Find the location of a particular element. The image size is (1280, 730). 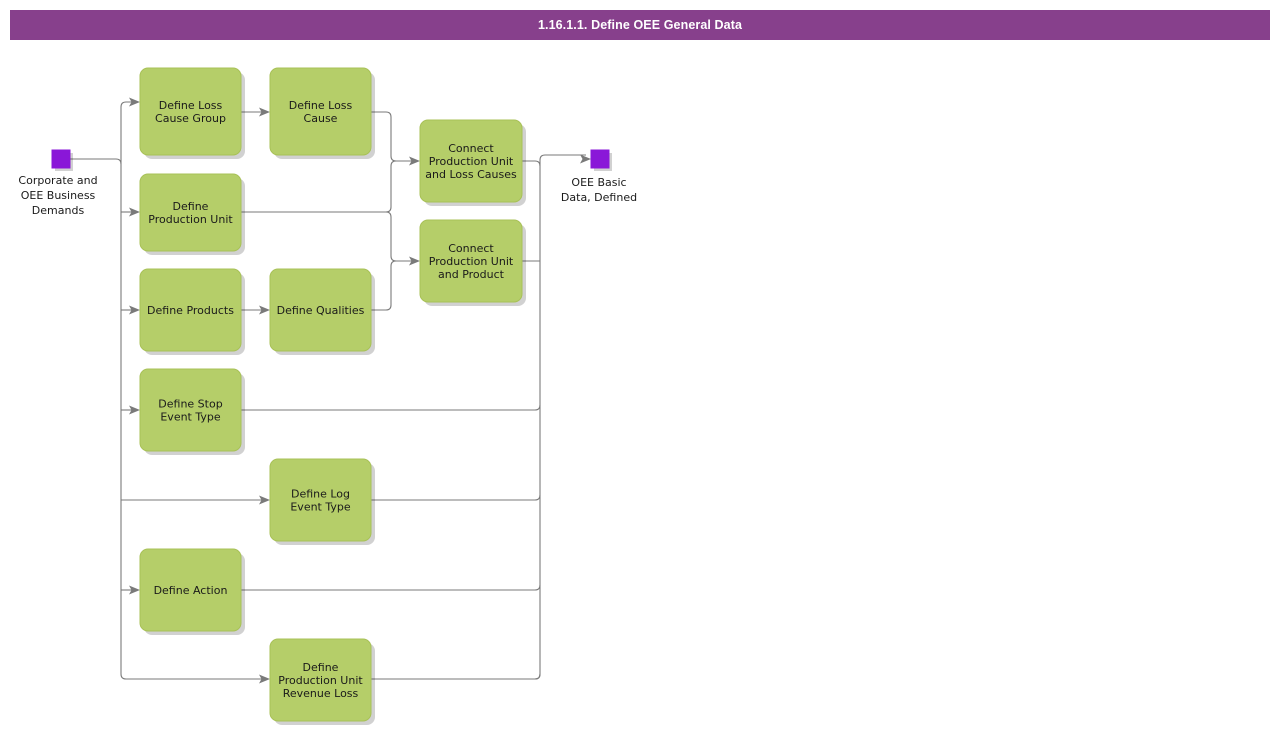

edge-products-to-qualities is located at coordinates (255, 310).